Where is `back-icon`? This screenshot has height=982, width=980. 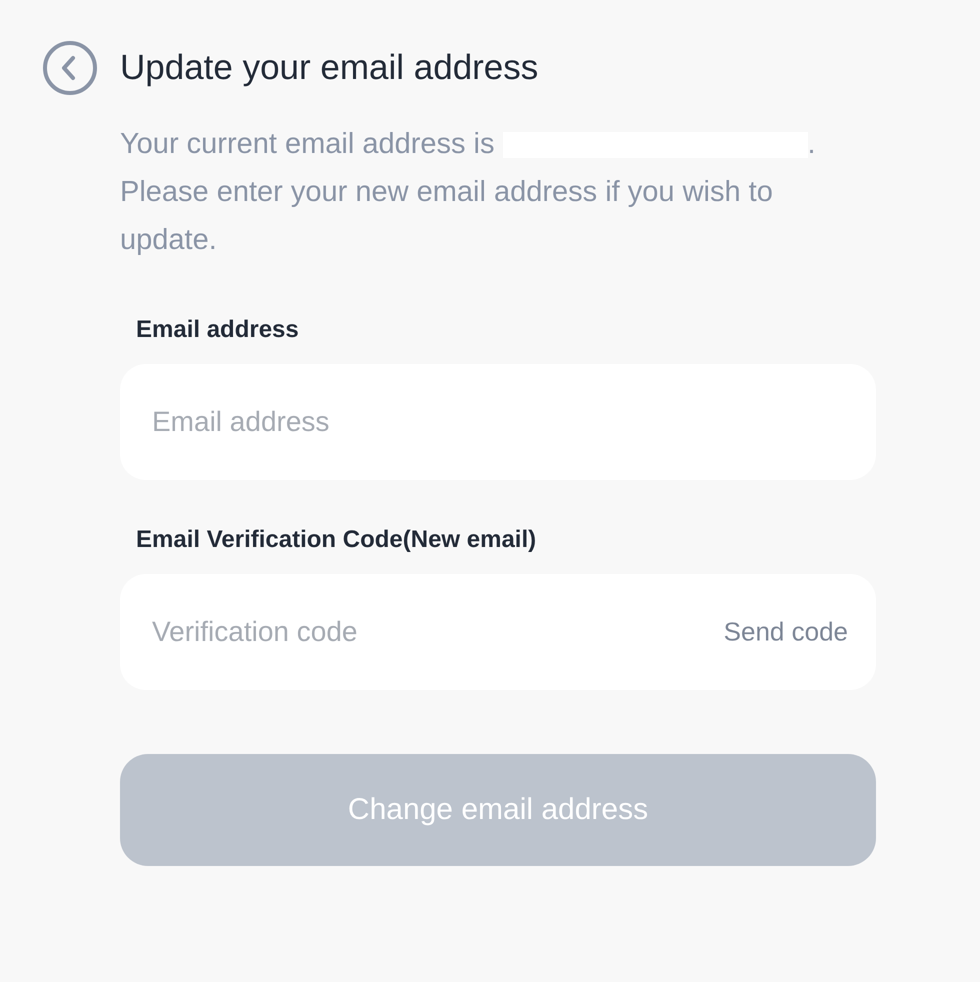 back-icon is located at coordinates (70, 68).